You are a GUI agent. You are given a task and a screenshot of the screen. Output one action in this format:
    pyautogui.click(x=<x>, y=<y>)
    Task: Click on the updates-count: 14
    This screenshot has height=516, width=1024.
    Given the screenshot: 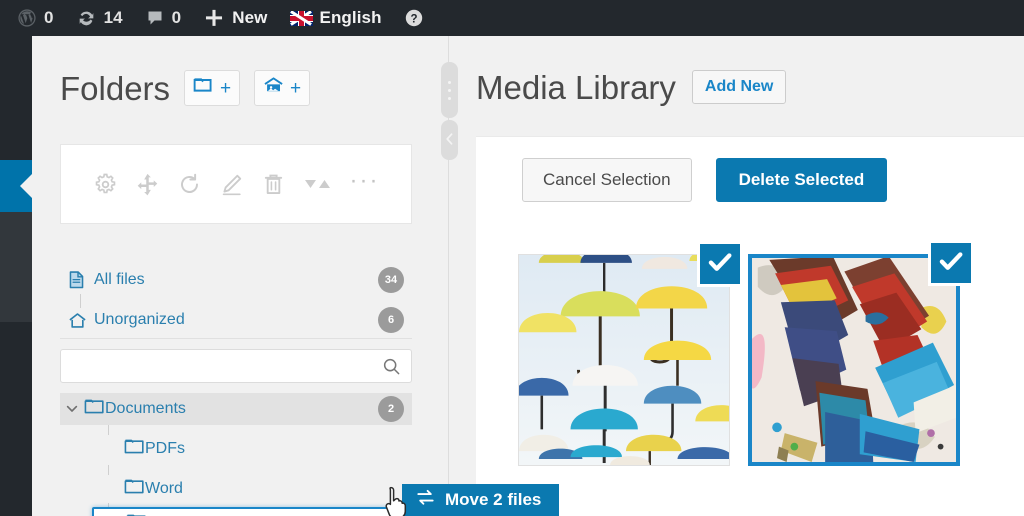 What is the action you would take?
    pyautogui.click(x=113, y=17)
    